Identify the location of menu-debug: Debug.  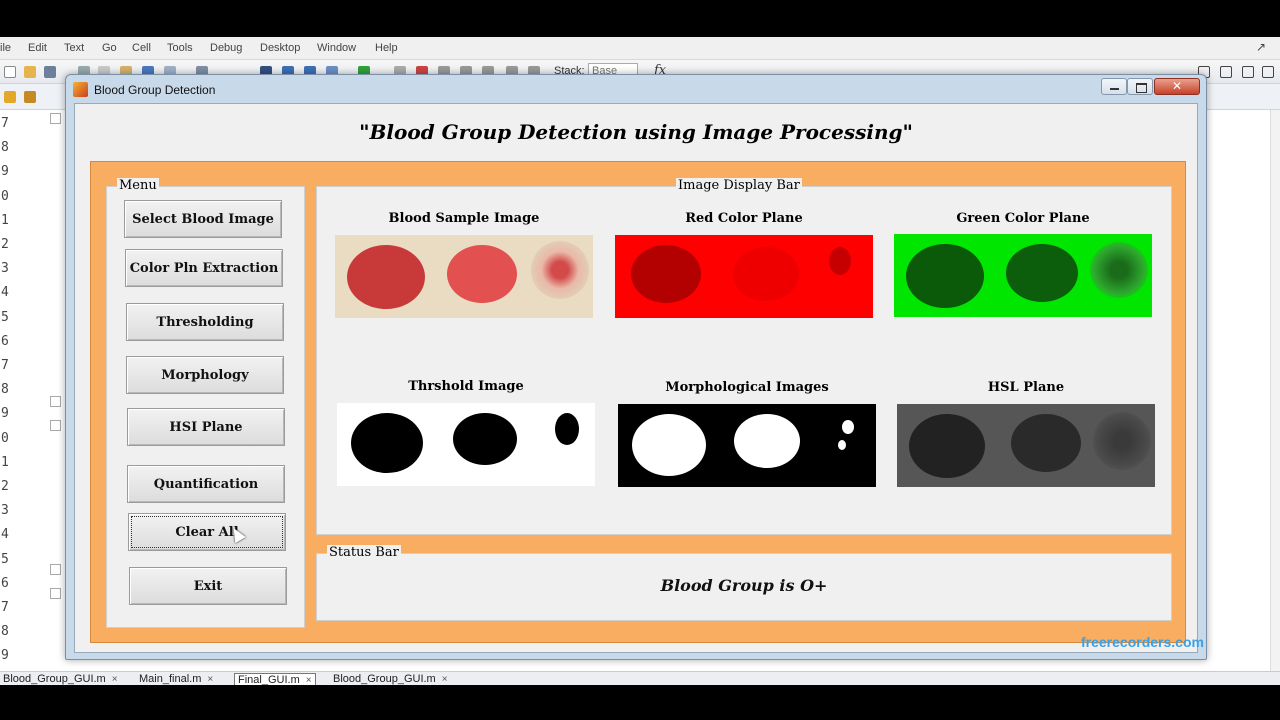
(226, 48).